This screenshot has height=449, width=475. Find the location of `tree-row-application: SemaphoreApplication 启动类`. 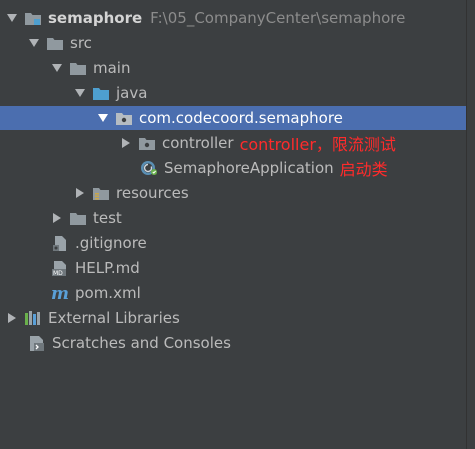

tree-row-application: SemaphoreApplication 启动类 is located at coordinates (233, 168).